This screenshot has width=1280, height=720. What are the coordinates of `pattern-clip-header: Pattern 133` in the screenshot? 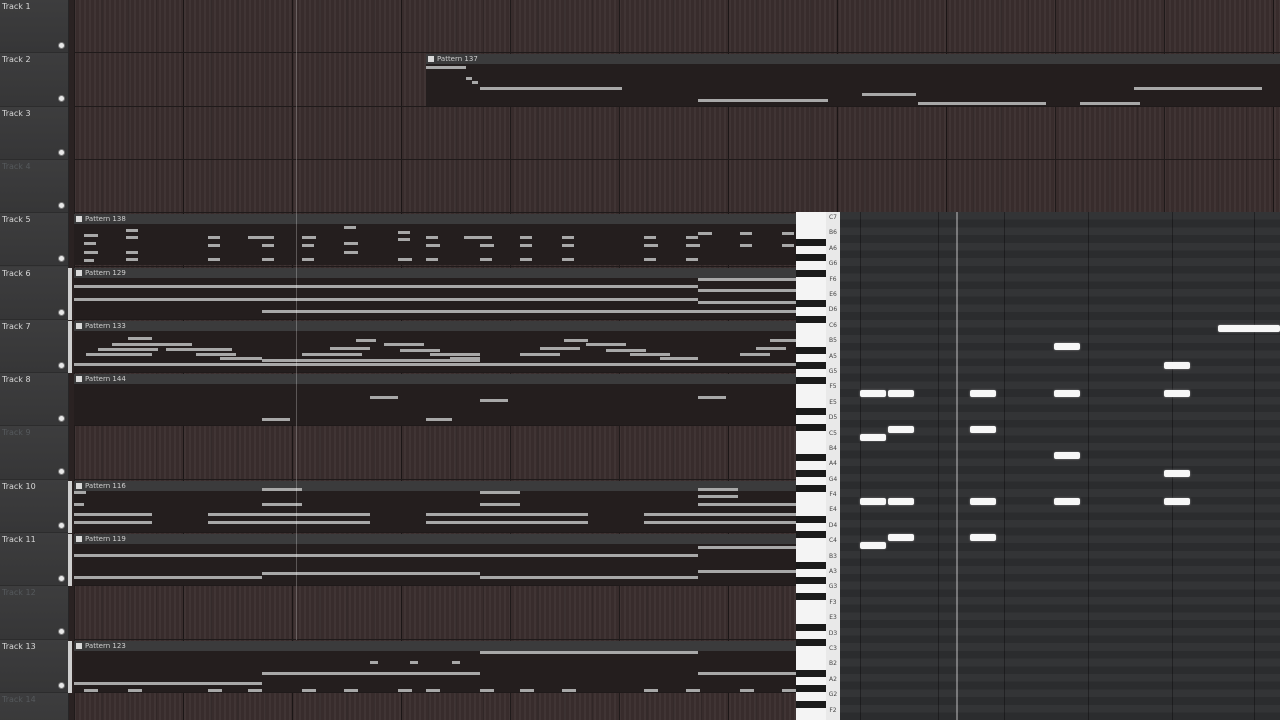 It's located at (435, 325).